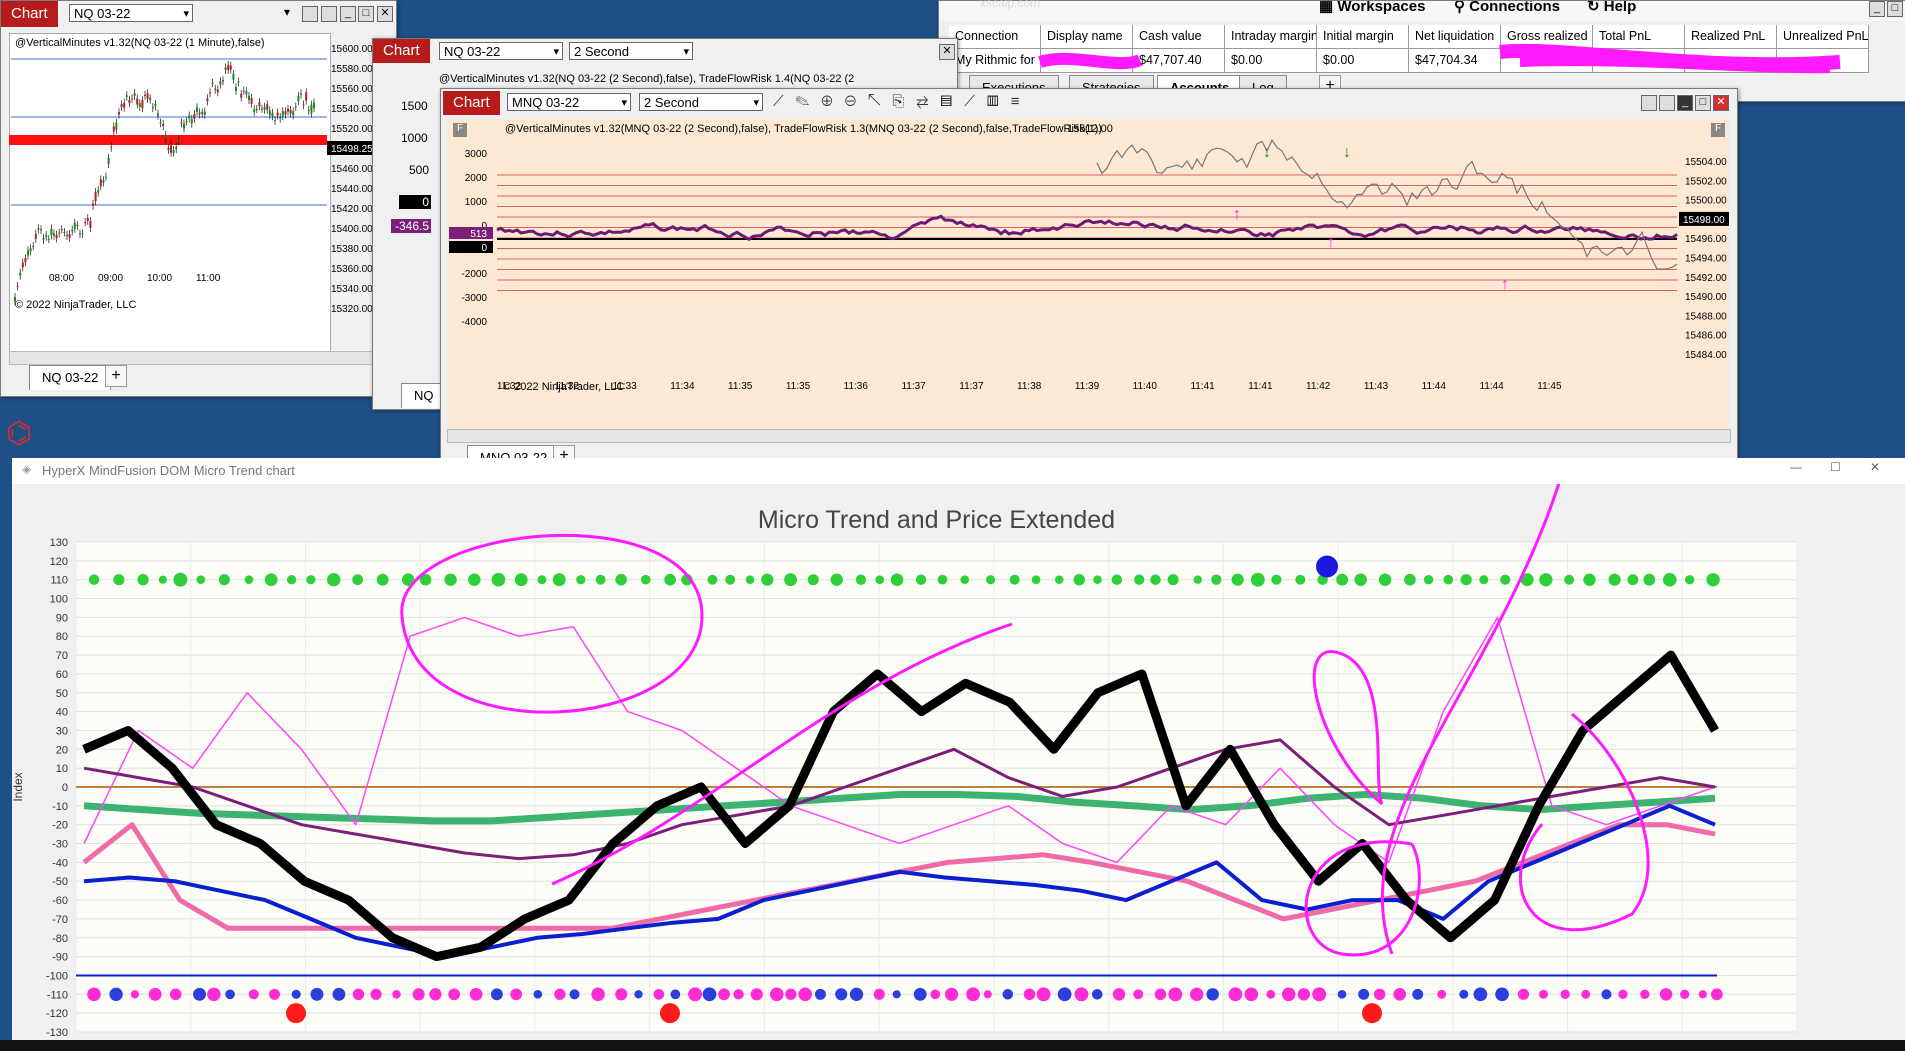  I want to click on time-label: 11:37, so click(913, 386).